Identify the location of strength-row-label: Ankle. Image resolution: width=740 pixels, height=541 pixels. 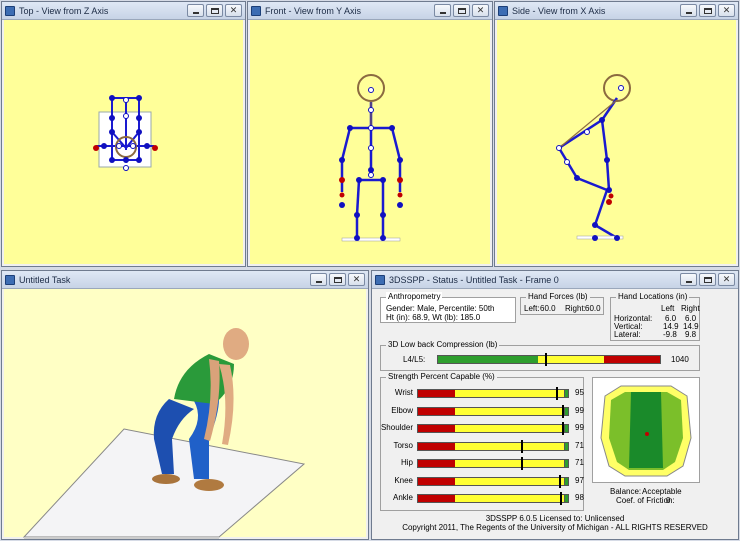
(402, 497).